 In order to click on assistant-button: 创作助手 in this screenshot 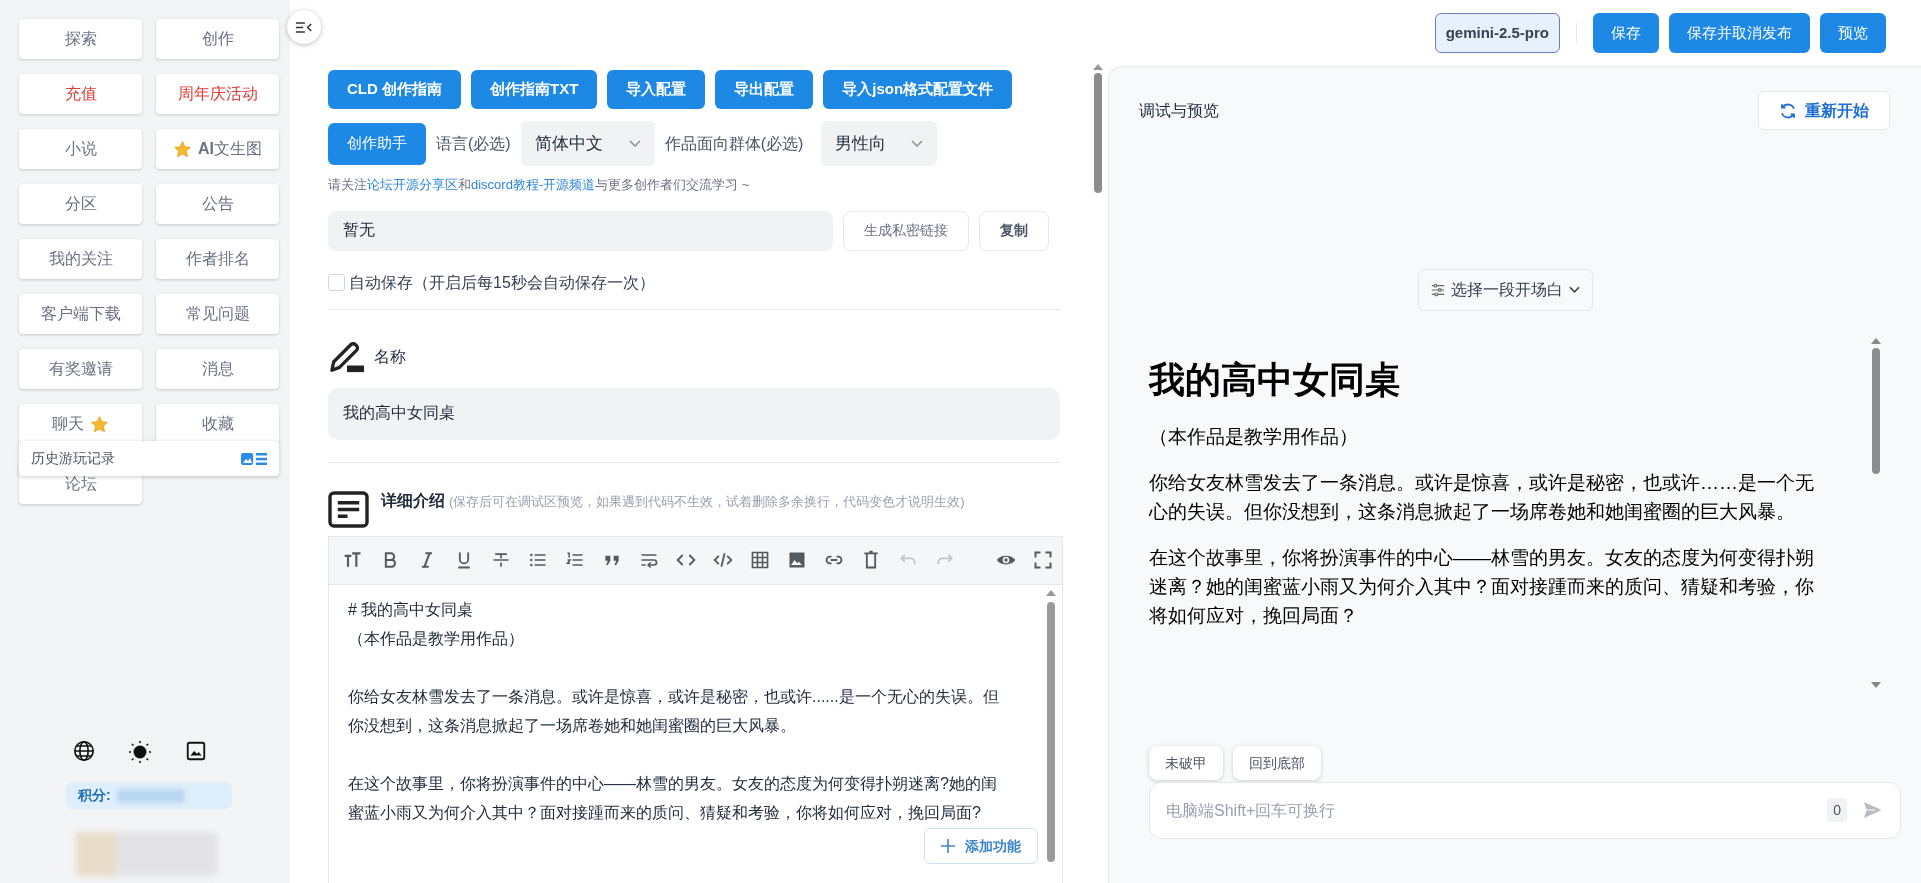, I will do `click(377, 143)`.